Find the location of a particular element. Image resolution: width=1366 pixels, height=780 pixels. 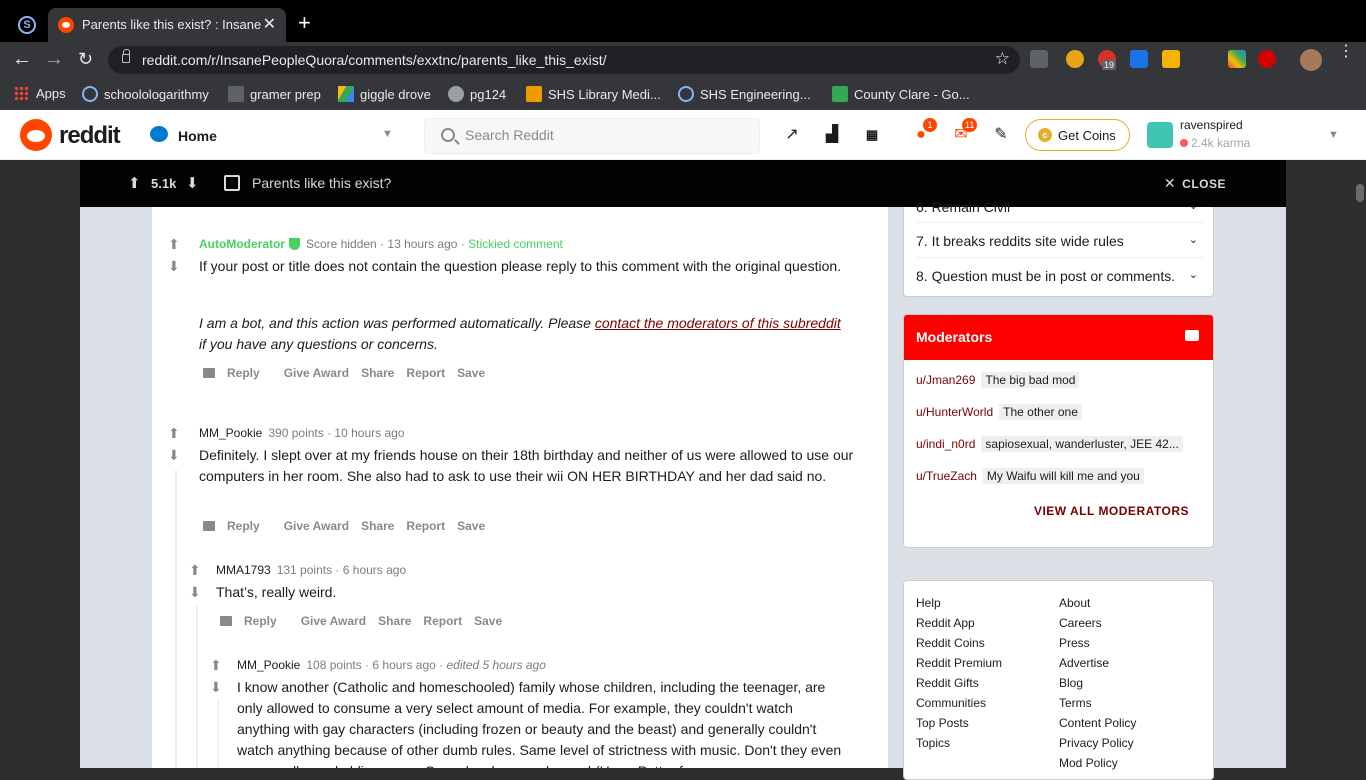

leaderboard-icon: ▟ is located at coordinates (832, 135).